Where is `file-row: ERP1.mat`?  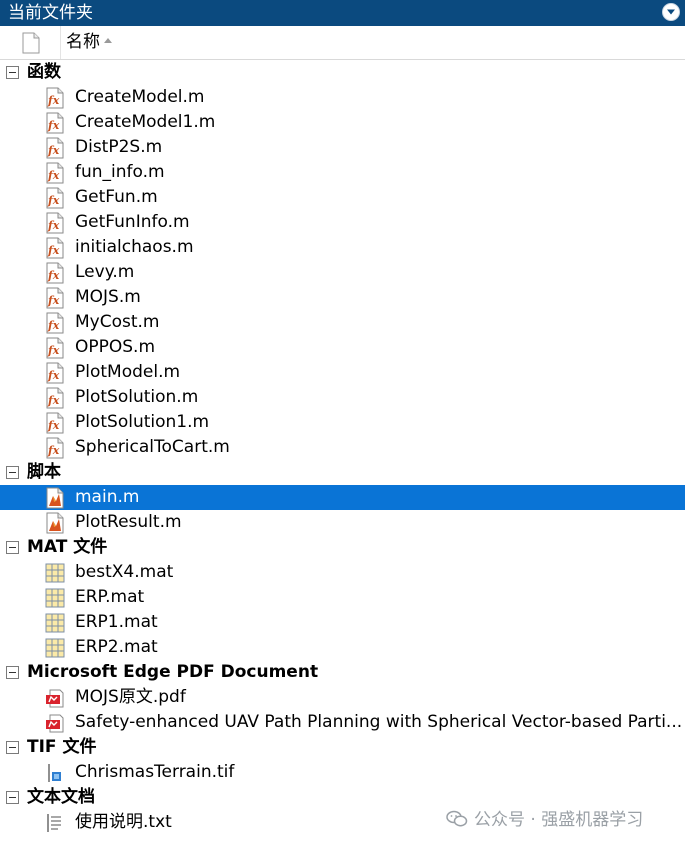 file-row: ERP1.mat is located at coordinates (342, 622).